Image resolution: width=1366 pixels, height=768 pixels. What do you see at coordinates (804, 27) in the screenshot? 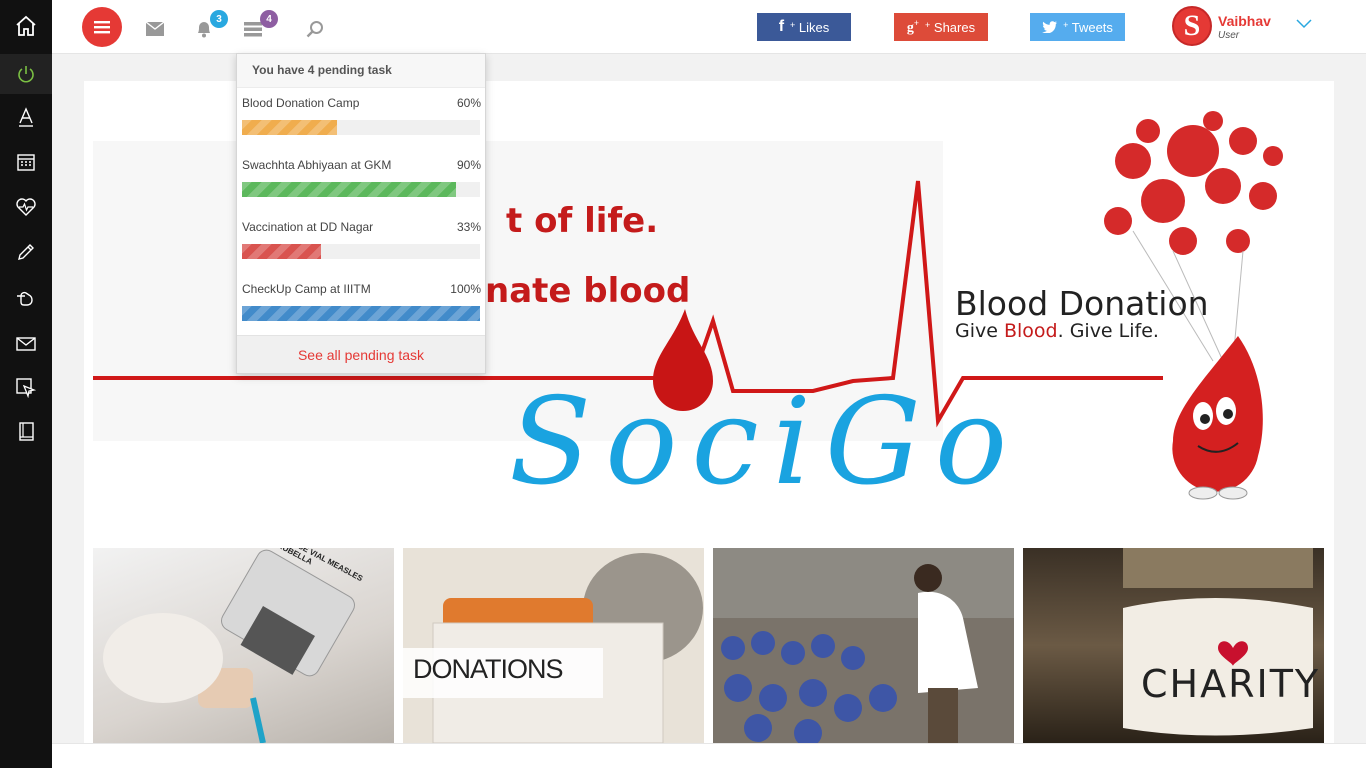
I see `facebook-likes-button: f + Likes` at bounding box center [804, 27].